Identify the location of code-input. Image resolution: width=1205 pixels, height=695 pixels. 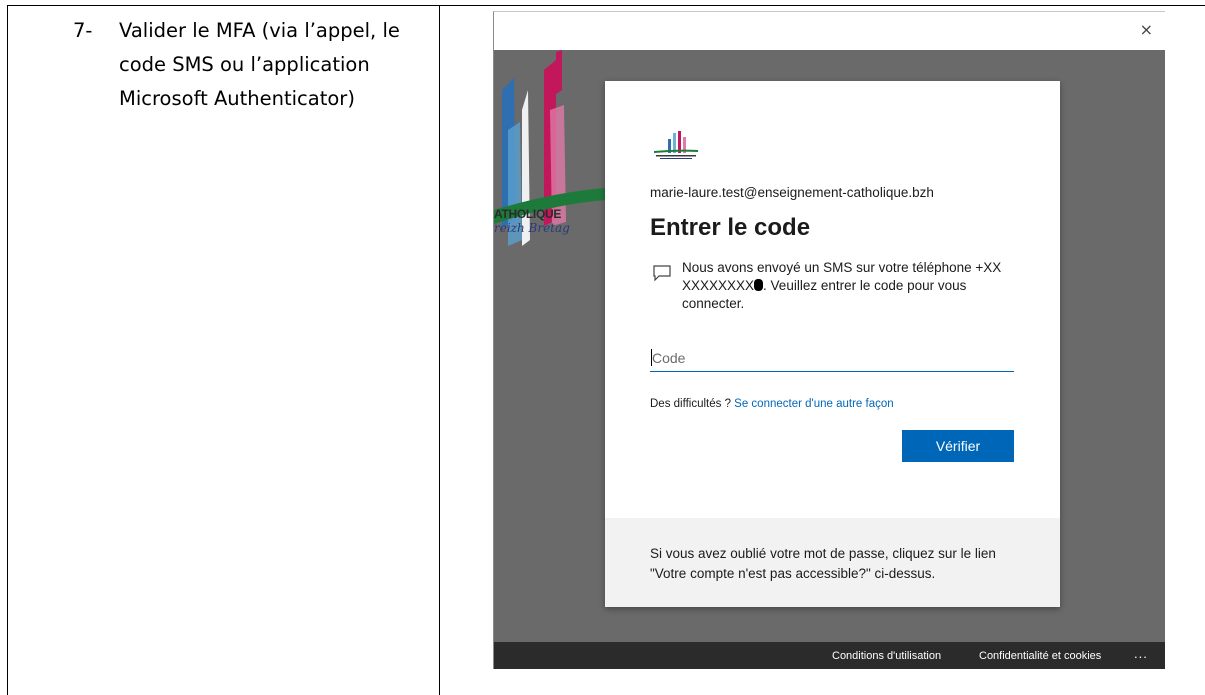
(832, 358).